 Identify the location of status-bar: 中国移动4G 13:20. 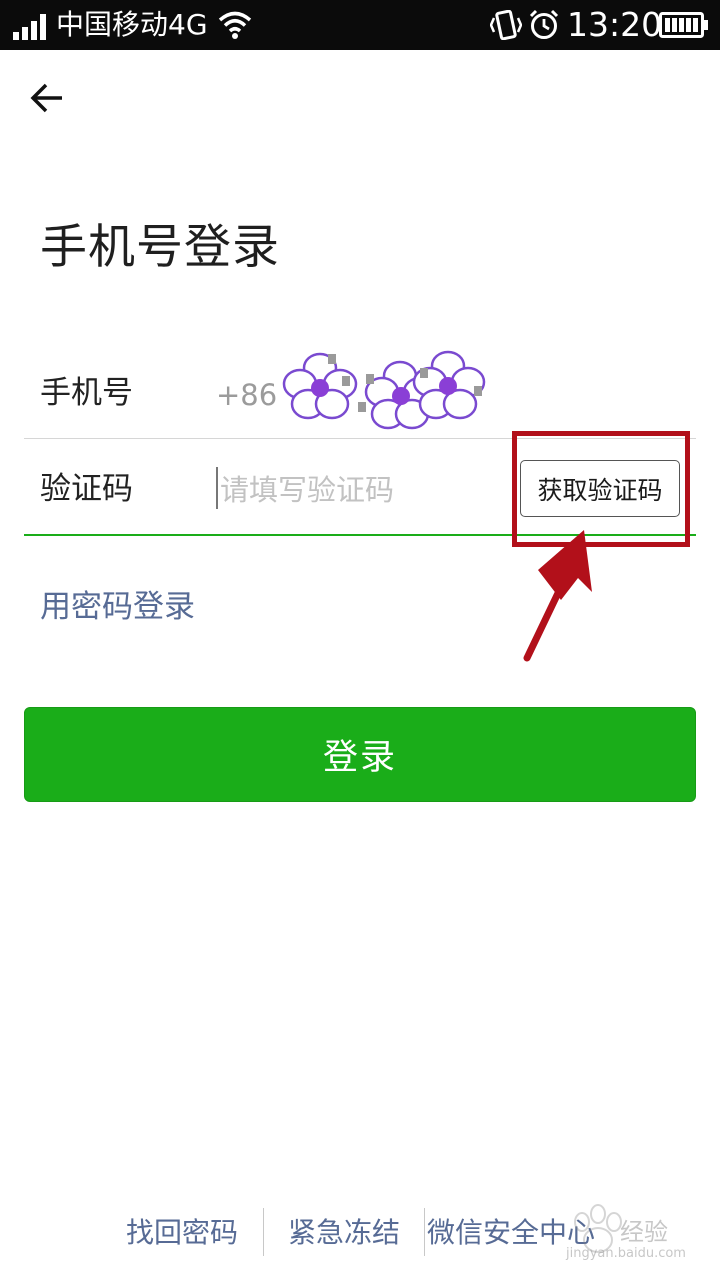
(360, 25).